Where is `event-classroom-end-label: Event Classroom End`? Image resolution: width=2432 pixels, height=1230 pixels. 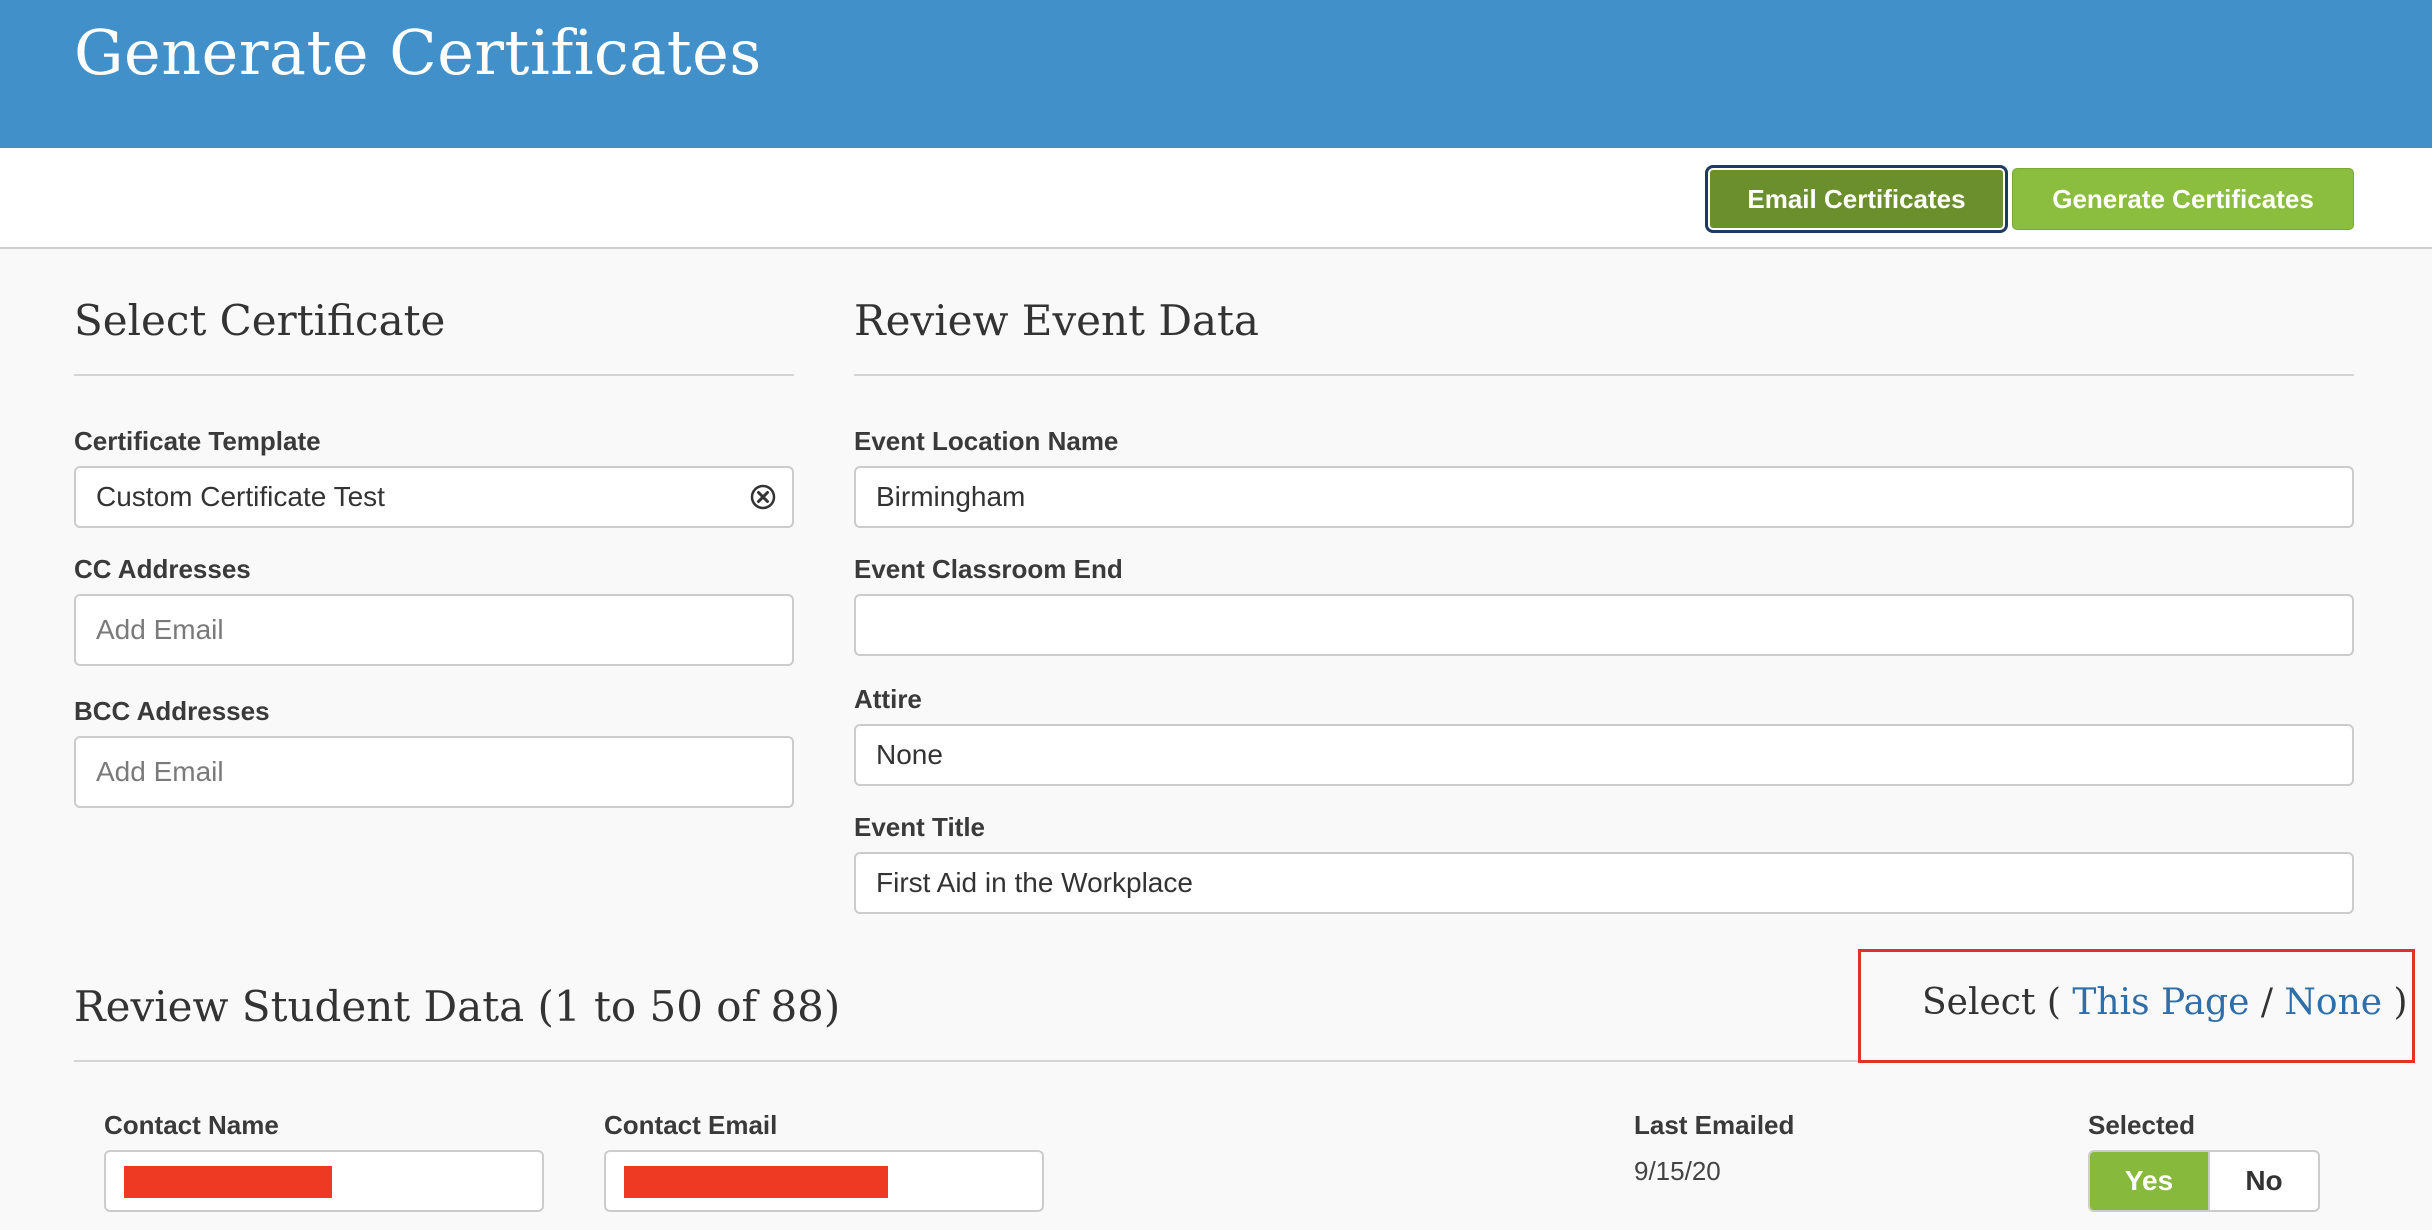
event-classroom-end-label: Event Classroom End is located at coordinates (988, 569).